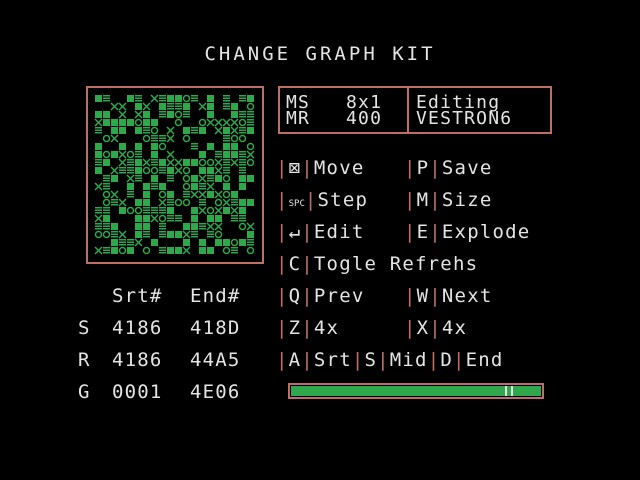  I want to click on move-label: Move, so click(339, 168).